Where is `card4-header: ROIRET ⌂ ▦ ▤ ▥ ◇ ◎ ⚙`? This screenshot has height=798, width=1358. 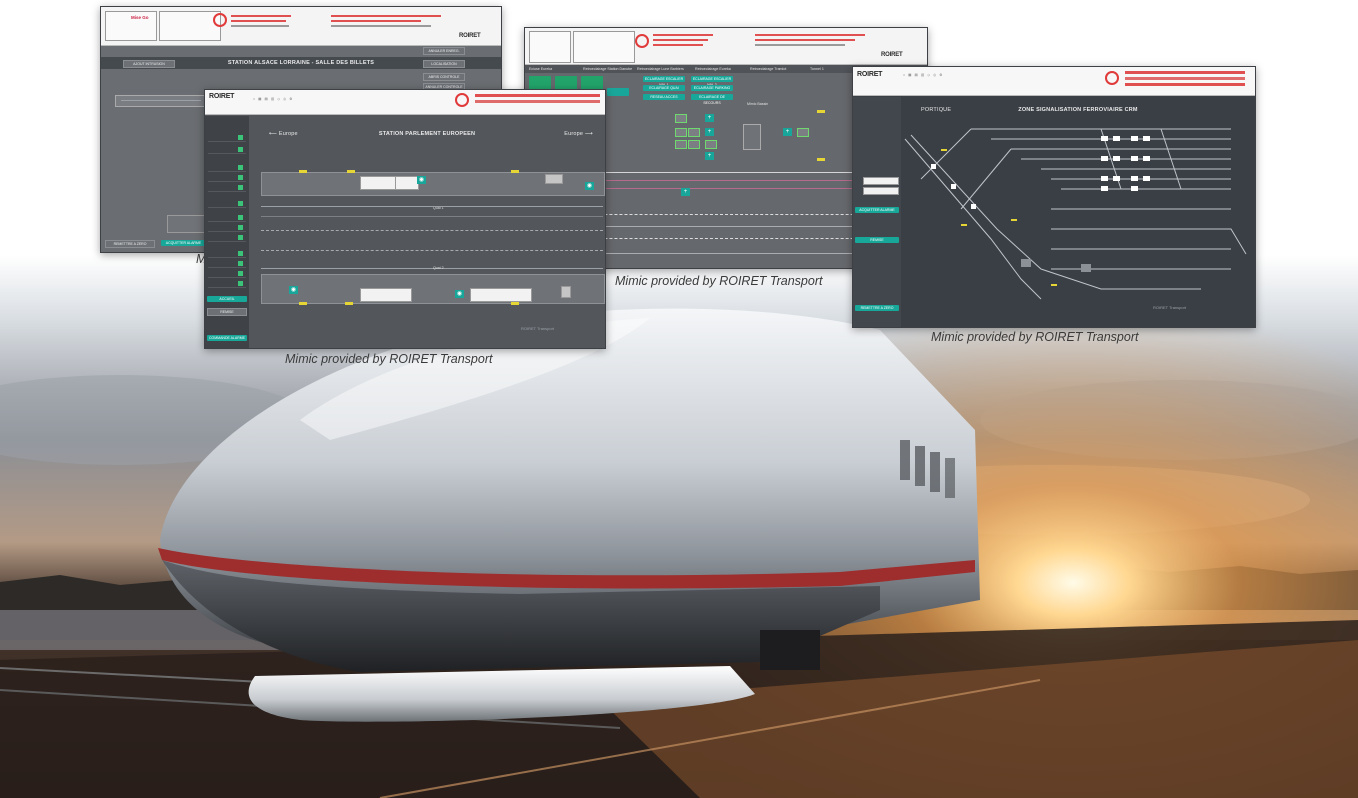 card4-header: ROIRET ⌂ ▦ ▤ ▥ ◇ ◎ ⚙ is located at coordinates (1054, 81).